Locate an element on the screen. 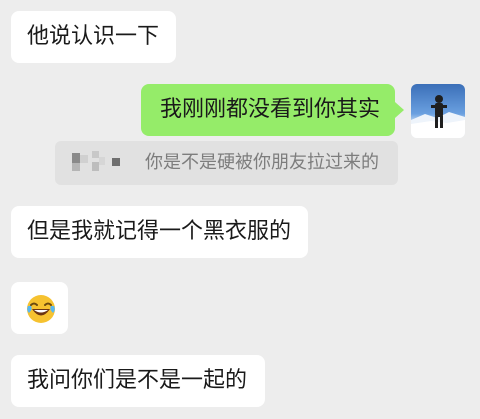 The width and height of the screenshot is (480, 419). message-text: 我问你们是不是一起的 is located at coordinates (137, 380).